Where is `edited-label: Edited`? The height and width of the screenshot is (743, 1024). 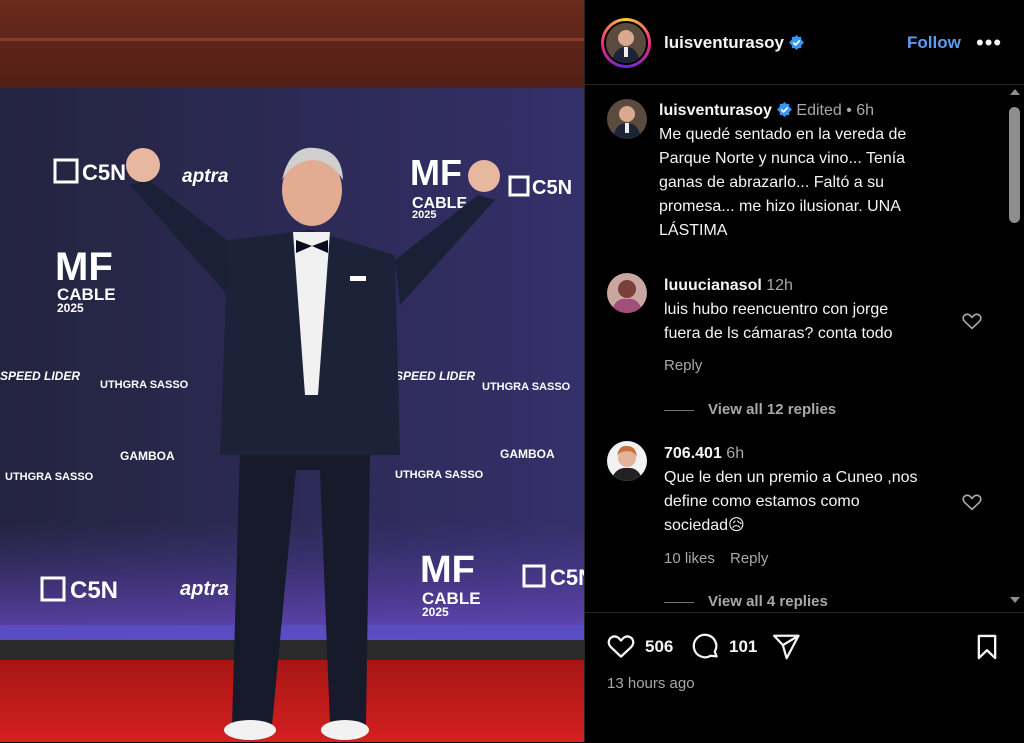
edited-label: Edited is located at coordinates (819, 110).